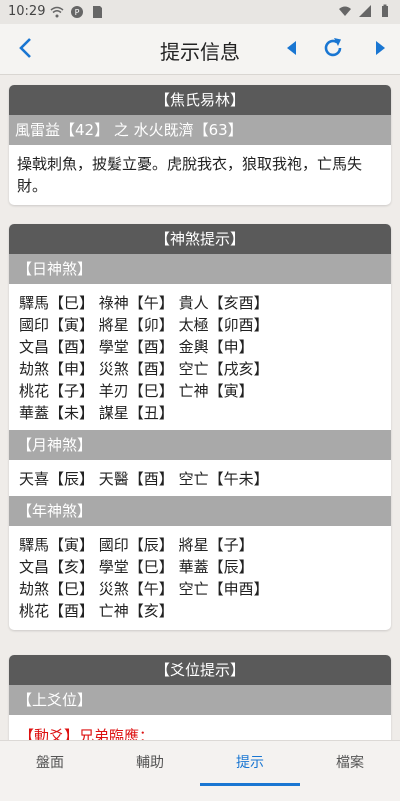 The height and width of the screenshot is (801, 400). I want to click on shensha-item: 亡神【亥】, so click(136, 611).